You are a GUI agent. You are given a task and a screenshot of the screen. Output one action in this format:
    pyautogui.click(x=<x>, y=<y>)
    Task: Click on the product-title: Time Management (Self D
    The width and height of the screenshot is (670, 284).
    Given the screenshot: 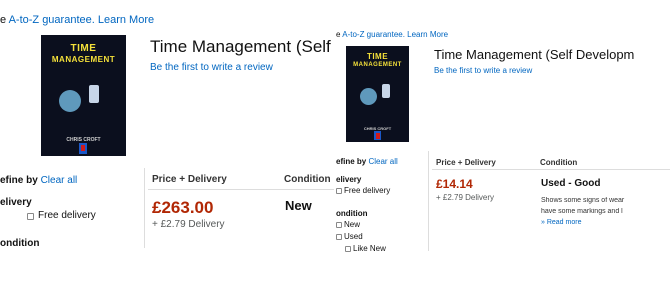 What is the action you would take?
    pyautogui.click(x=243, y=47)
    